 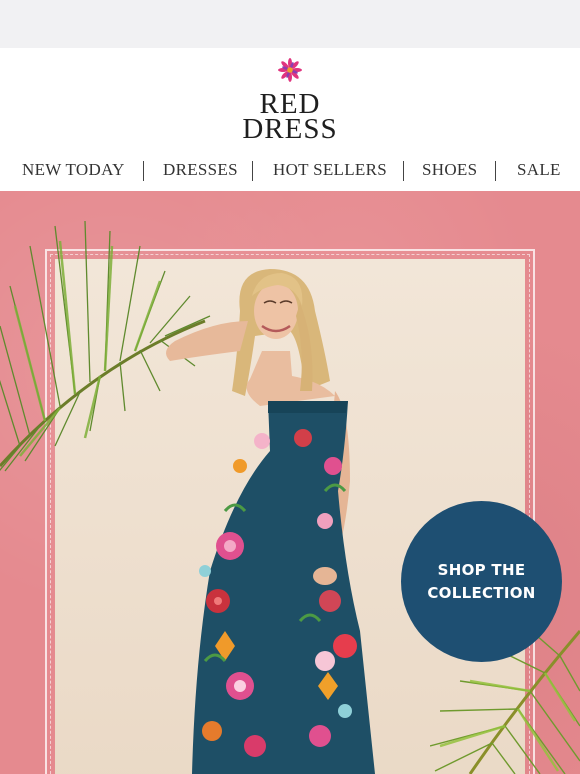 I want to click on nav-item-new-today: NEW TODAY, so click(x=73, y=170).